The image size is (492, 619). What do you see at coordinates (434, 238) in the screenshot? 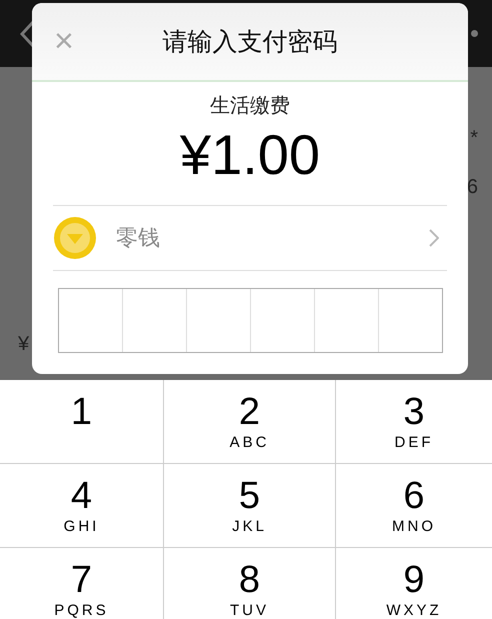
I see `chevron-right-icon` at bounding box center [434, 238].